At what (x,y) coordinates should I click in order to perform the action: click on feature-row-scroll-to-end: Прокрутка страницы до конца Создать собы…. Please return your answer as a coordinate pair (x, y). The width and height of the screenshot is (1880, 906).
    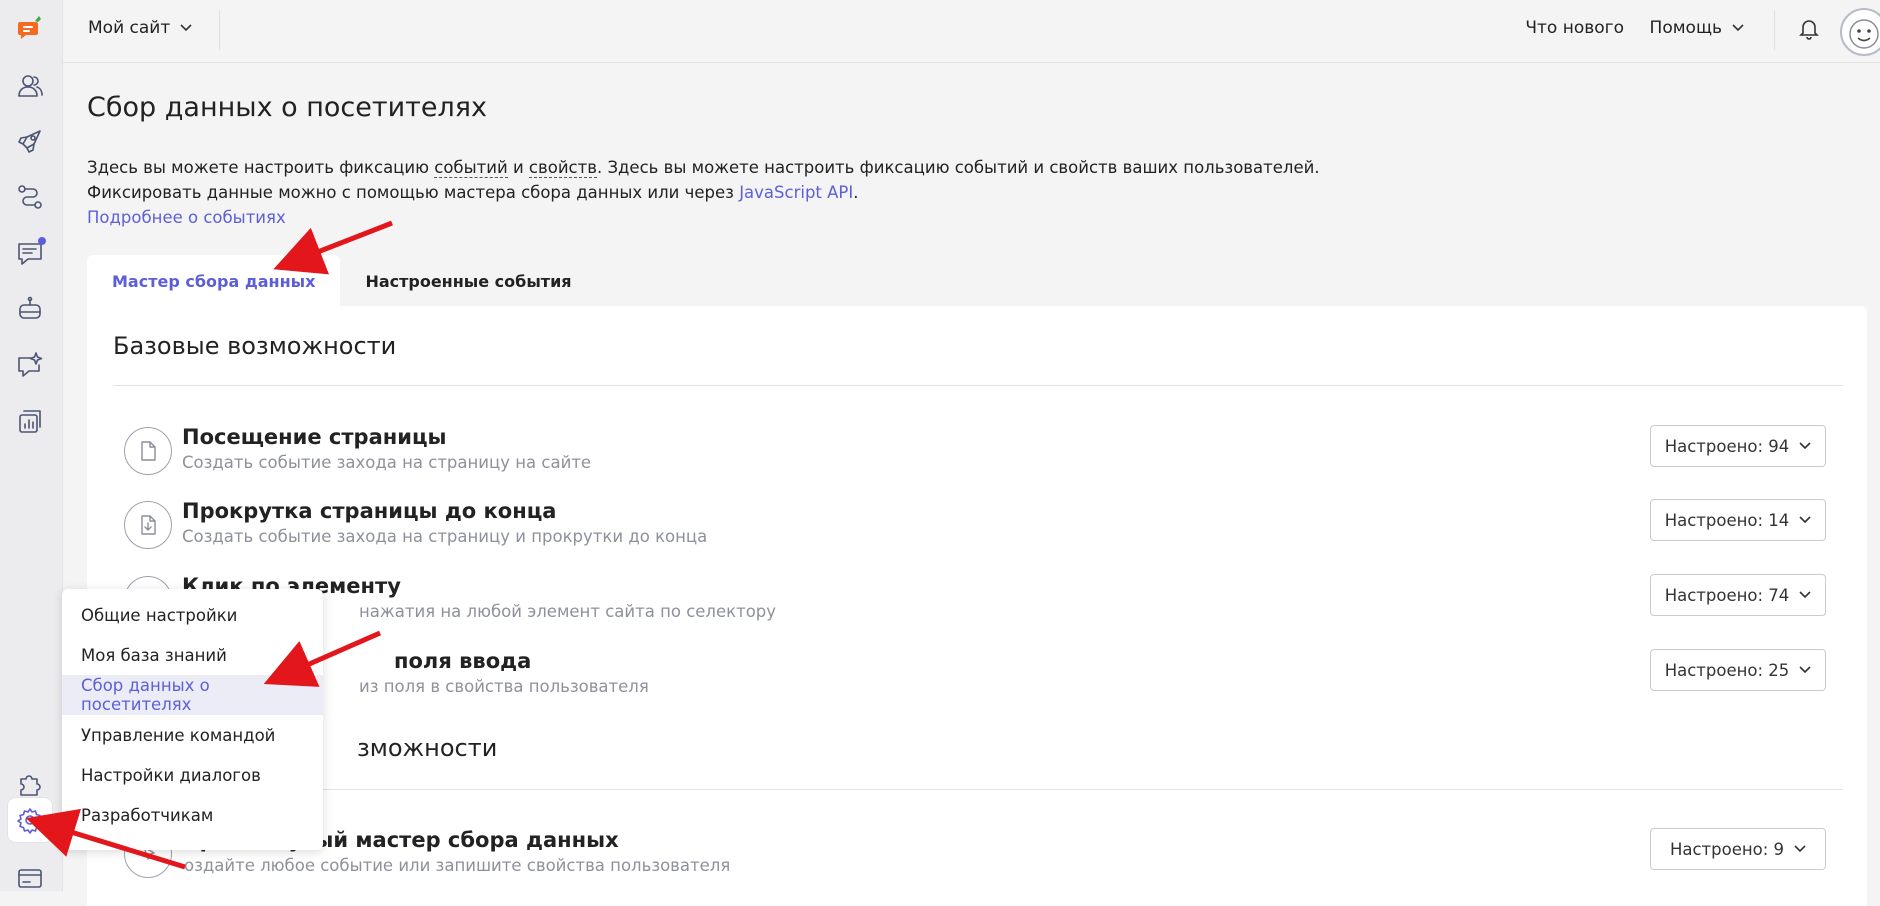
    Looking at the image, I should click on (984, 529).